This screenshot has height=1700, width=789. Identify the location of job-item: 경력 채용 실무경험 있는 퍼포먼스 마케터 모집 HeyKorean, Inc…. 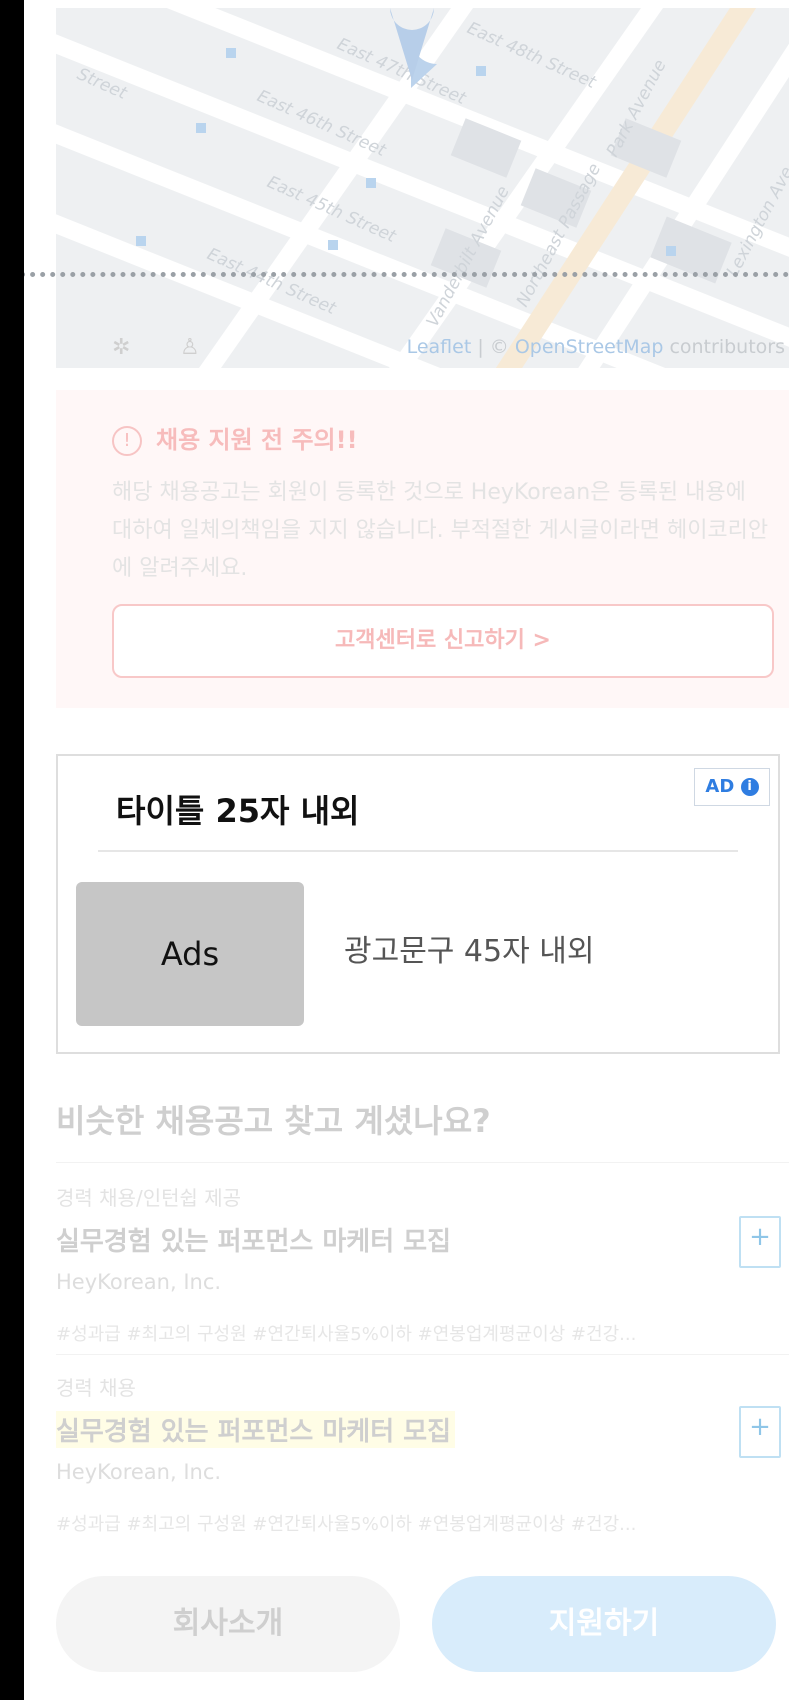
(422, 1454).